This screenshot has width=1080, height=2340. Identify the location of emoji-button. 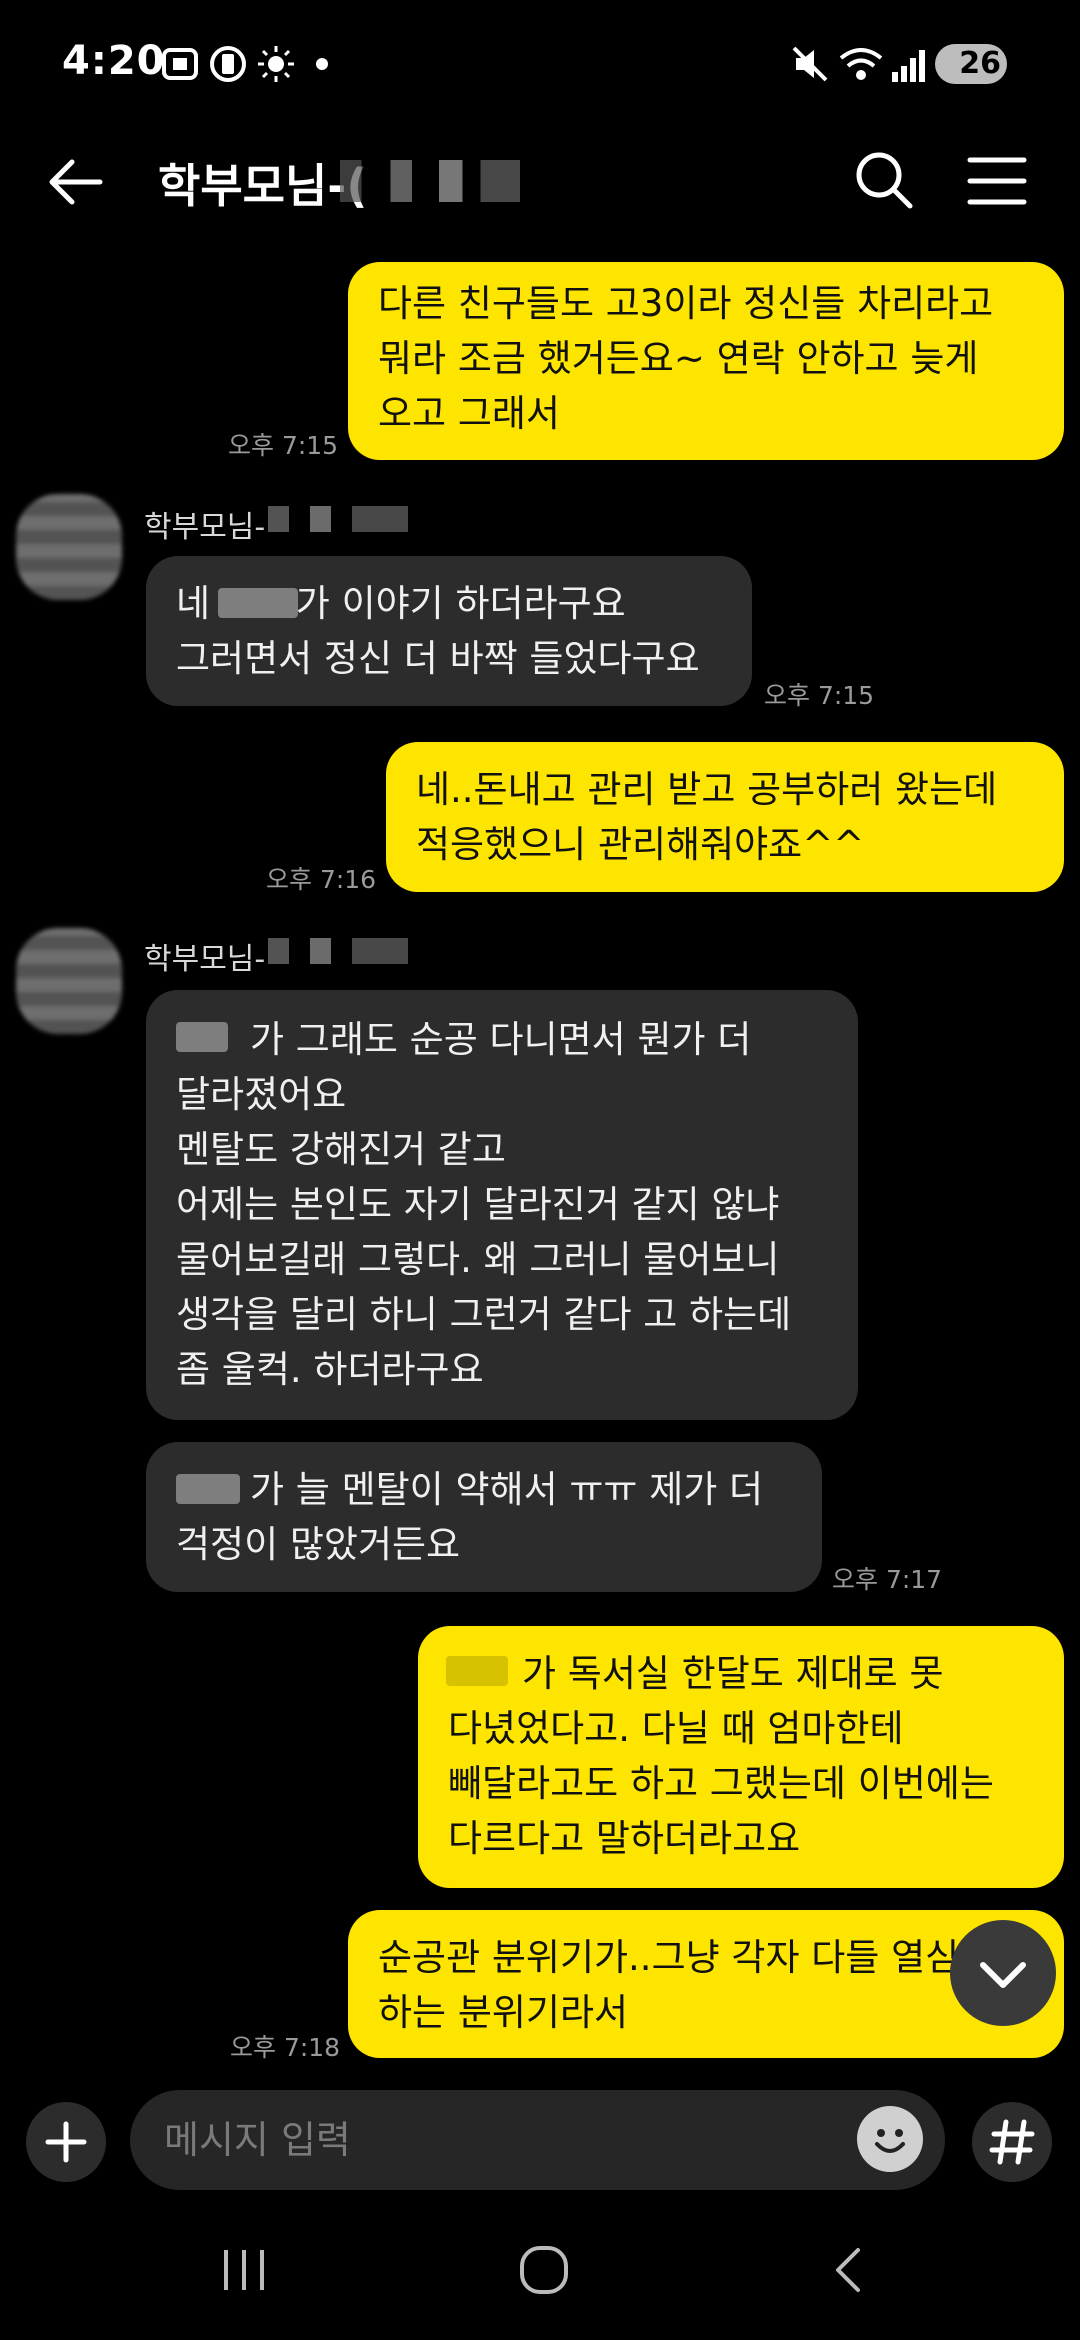
(890, 2139).